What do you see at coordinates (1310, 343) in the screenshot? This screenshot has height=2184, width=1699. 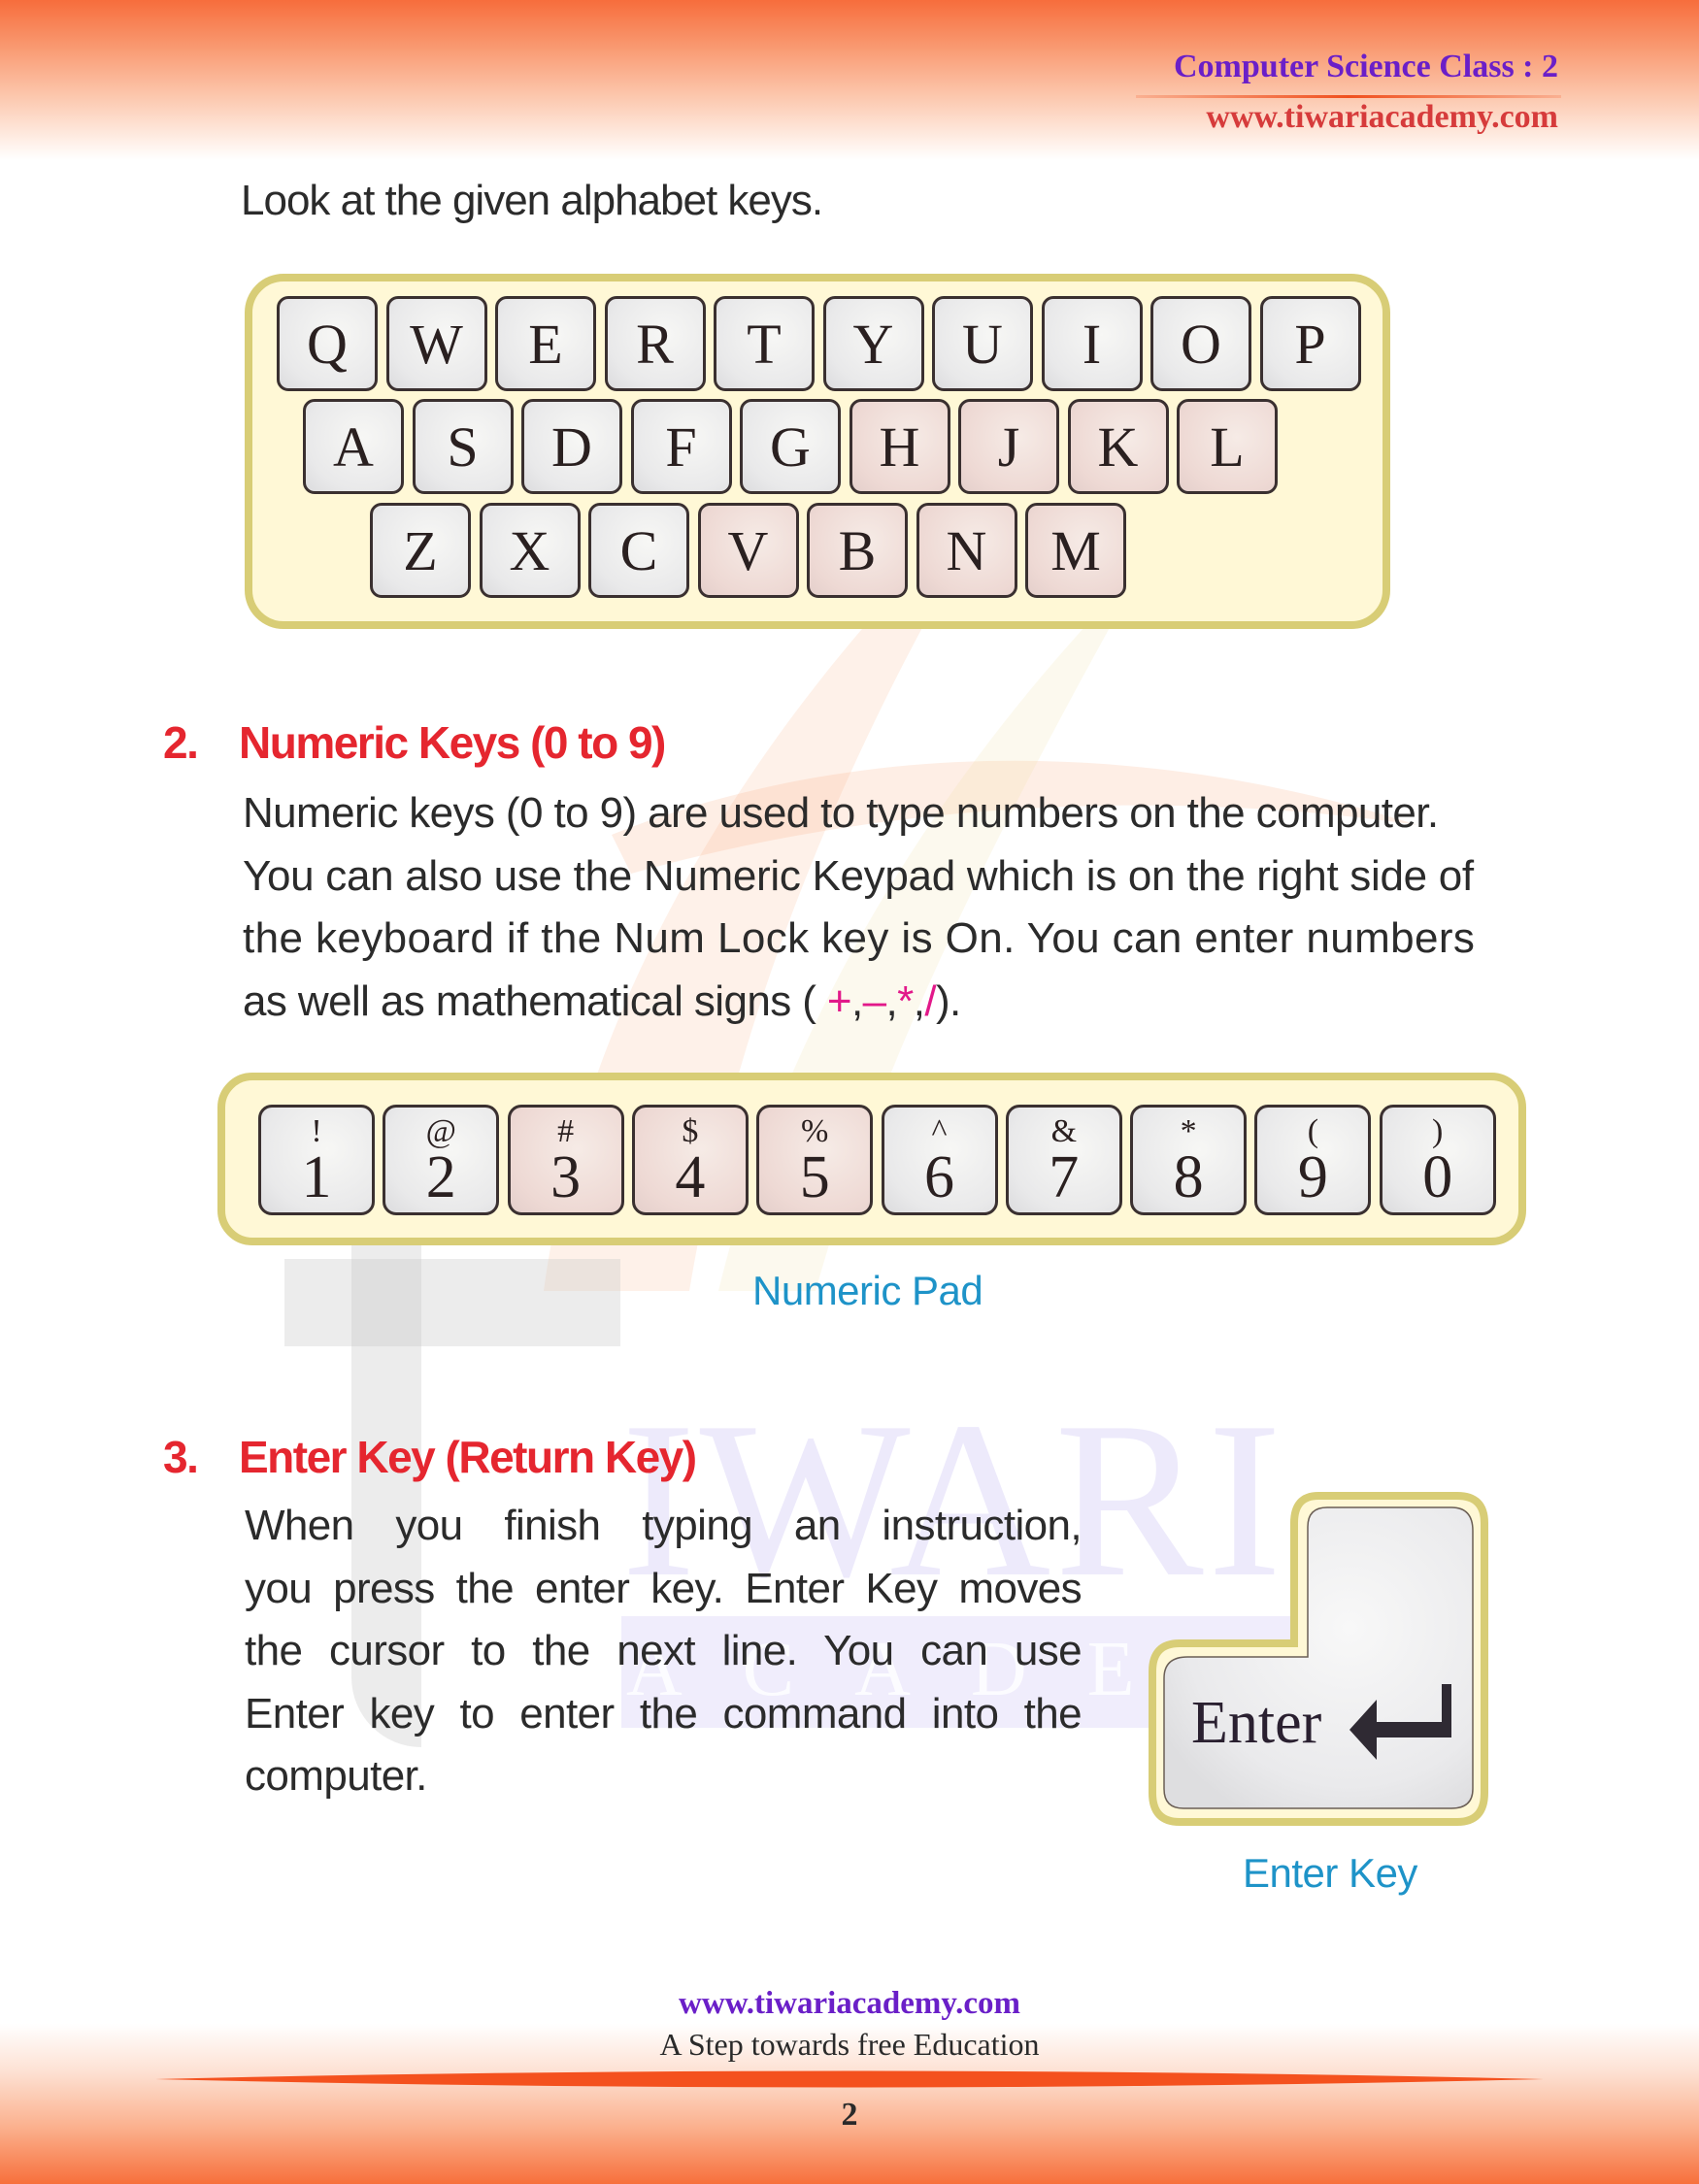 I see `key-p: P` at bounding box center [1310, 343].